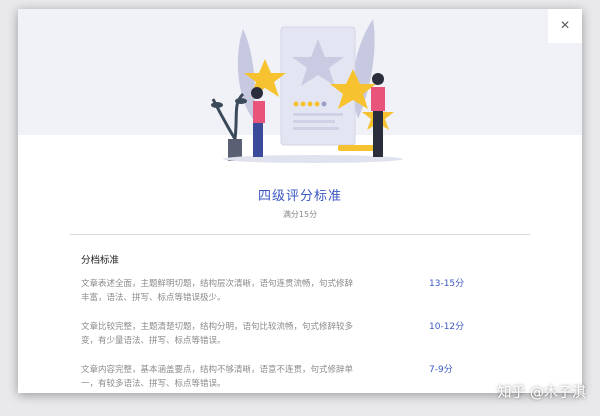 The image size is (600, 416). What do you see at coordinates (541, 393) in the screenshot?
I see `watermark: 知乎 @木子淇` at bounding box center [541, 393].